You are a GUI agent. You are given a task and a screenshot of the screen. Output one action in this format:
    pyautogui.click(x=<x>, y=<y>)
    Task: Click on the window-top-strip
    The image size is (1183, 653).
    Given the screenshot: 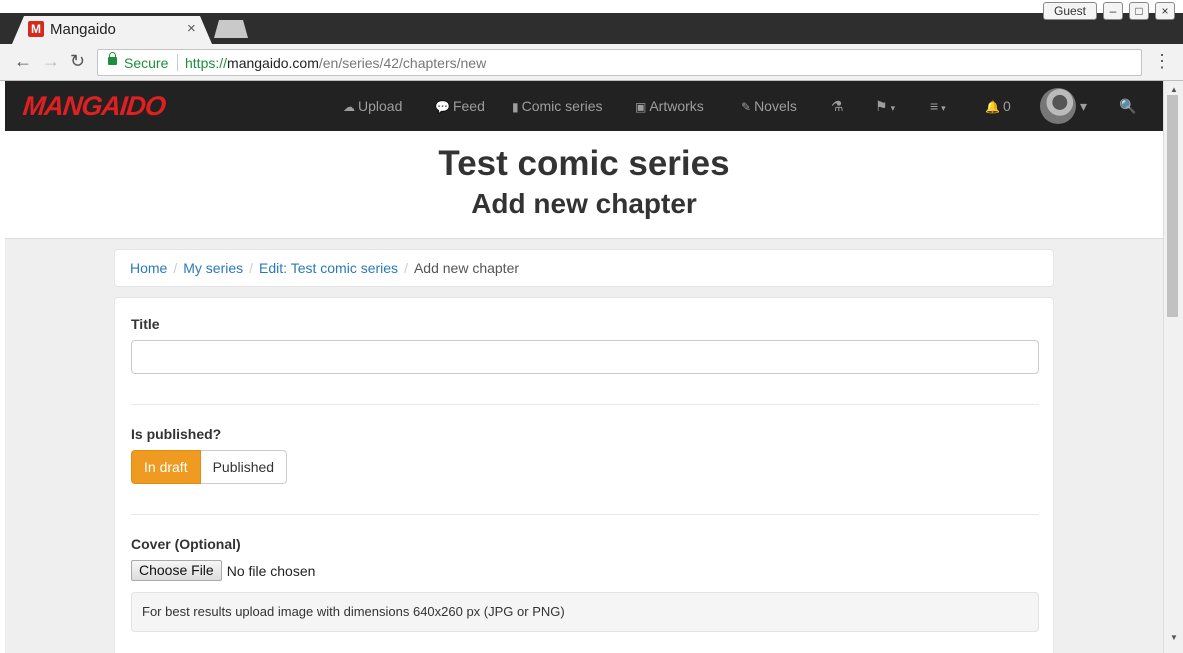 What is the action you would take?
    pyautogui.click(x=591, y=6)
    